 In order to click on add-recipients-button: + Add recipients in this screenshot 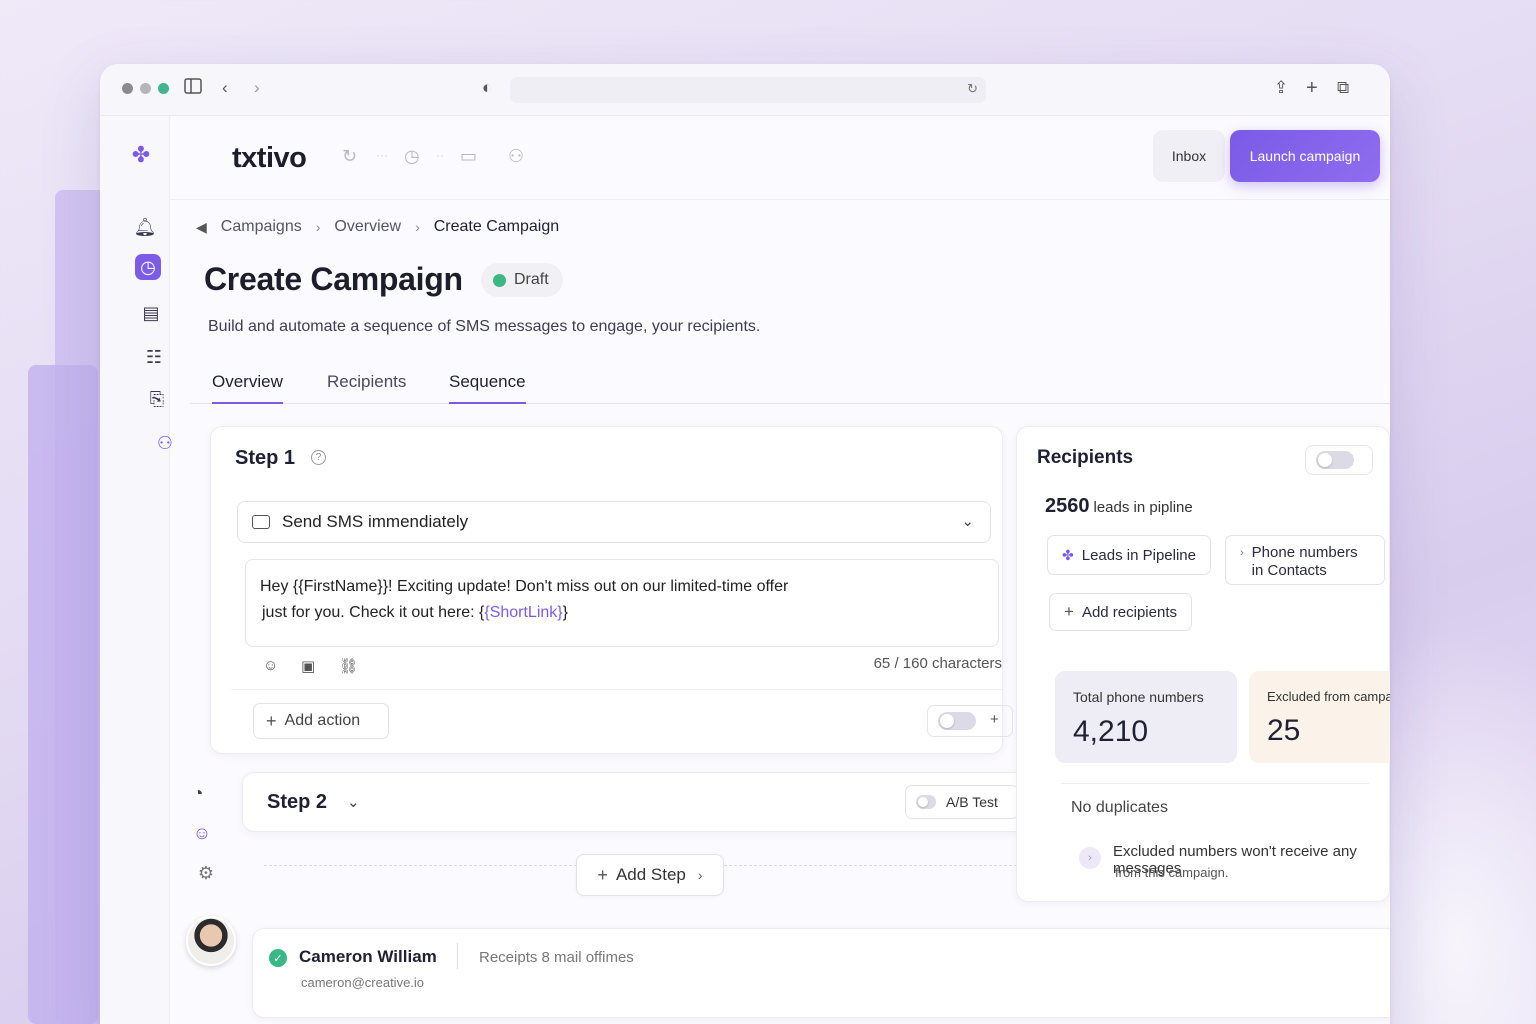, I will do `click(1120, 612)`.